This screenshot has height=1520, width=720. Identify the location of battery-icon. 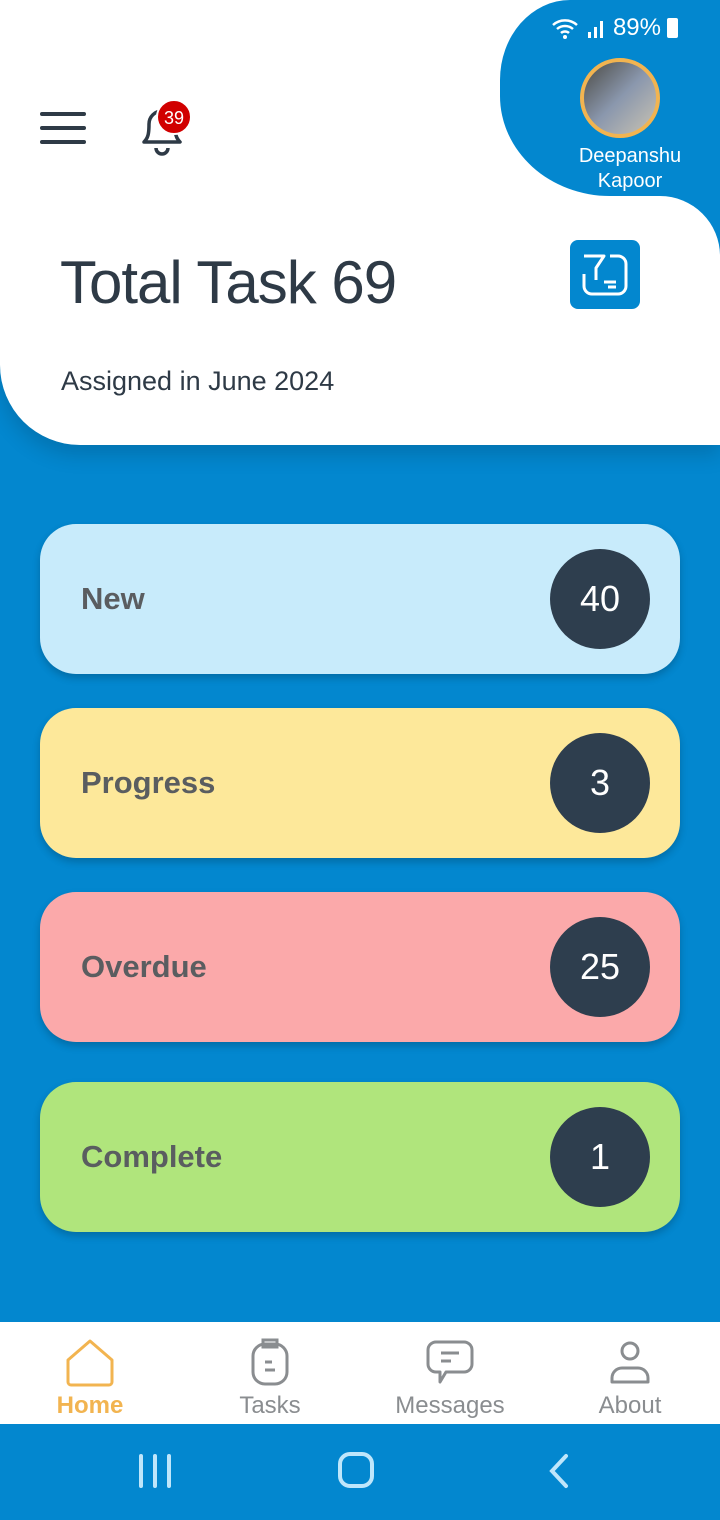
(672, 28).